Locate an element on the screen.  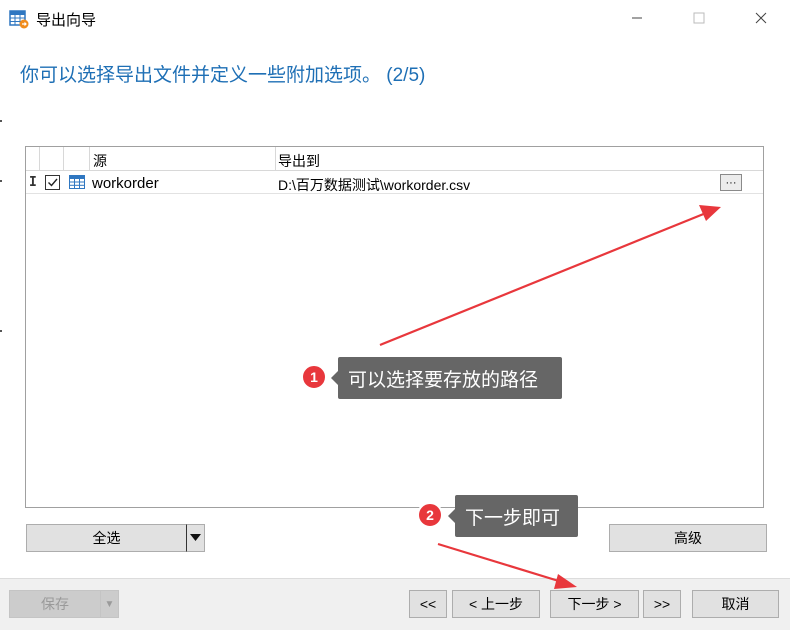
select-all-dropdown-button is located at coordinates (195, 538).